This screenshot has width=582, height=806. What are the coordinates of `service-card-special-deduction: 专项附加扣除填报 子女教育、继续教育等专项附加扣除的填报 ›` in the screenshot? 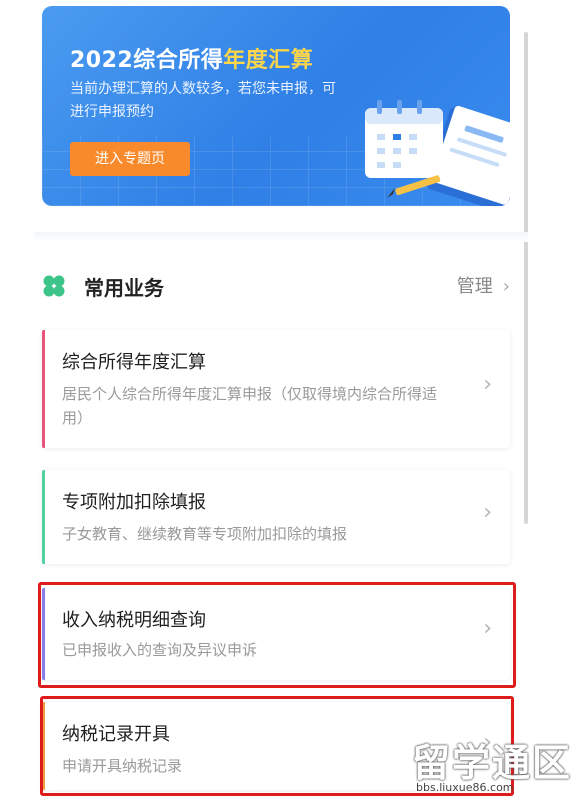 It's located at (276, 517).